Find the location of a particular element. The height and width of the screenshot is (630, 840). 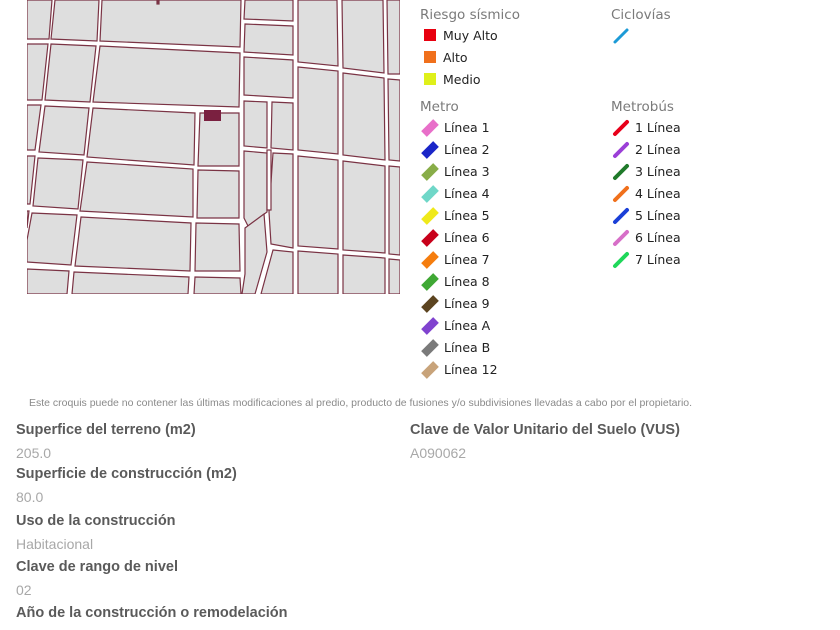

legend-item-label: Línea 9 is located at coordinates (467, 303).